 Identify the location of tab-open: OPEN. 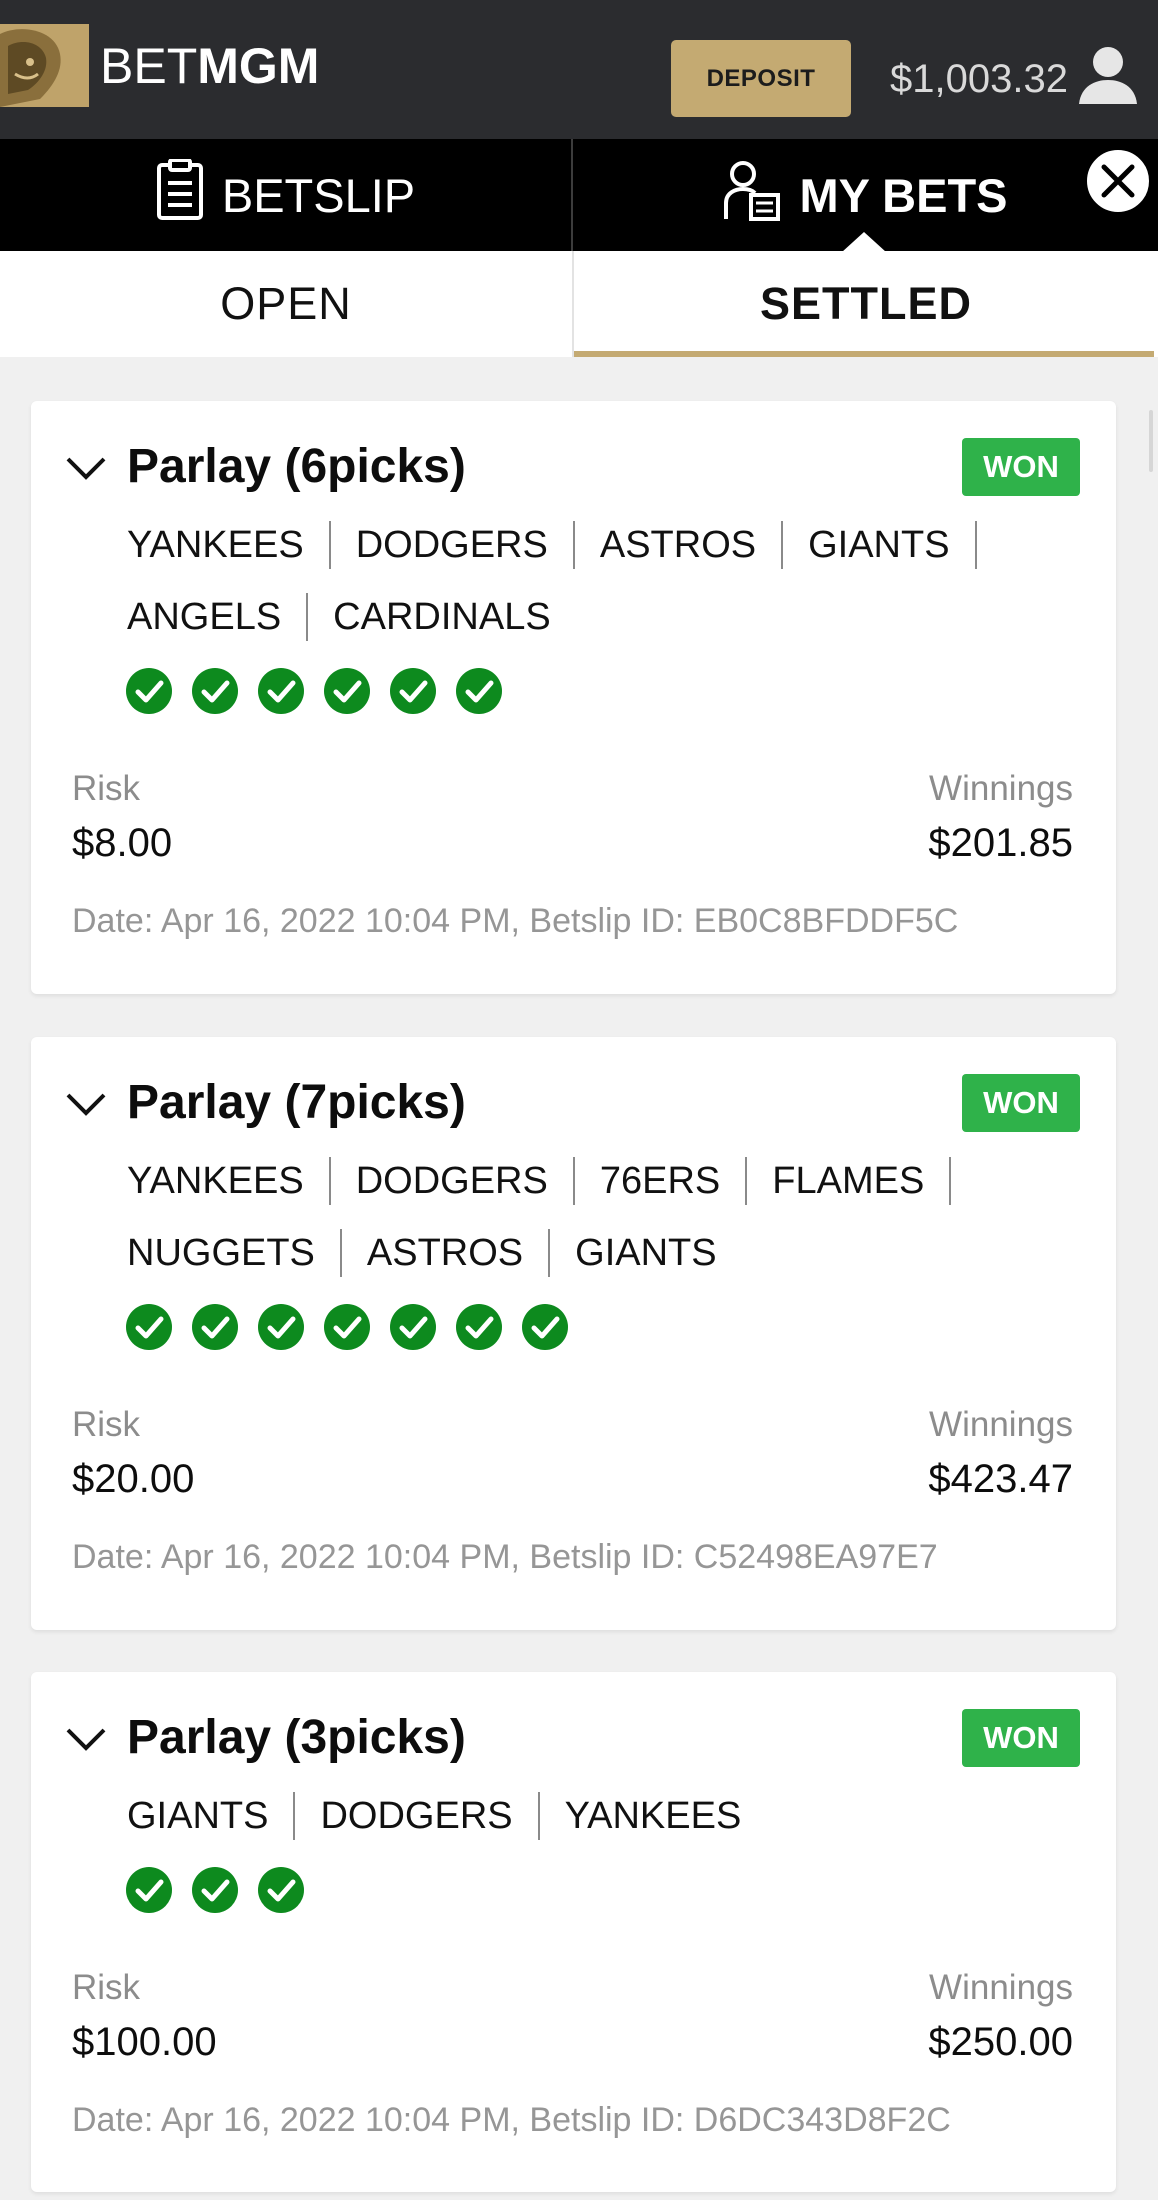
(286, 304).